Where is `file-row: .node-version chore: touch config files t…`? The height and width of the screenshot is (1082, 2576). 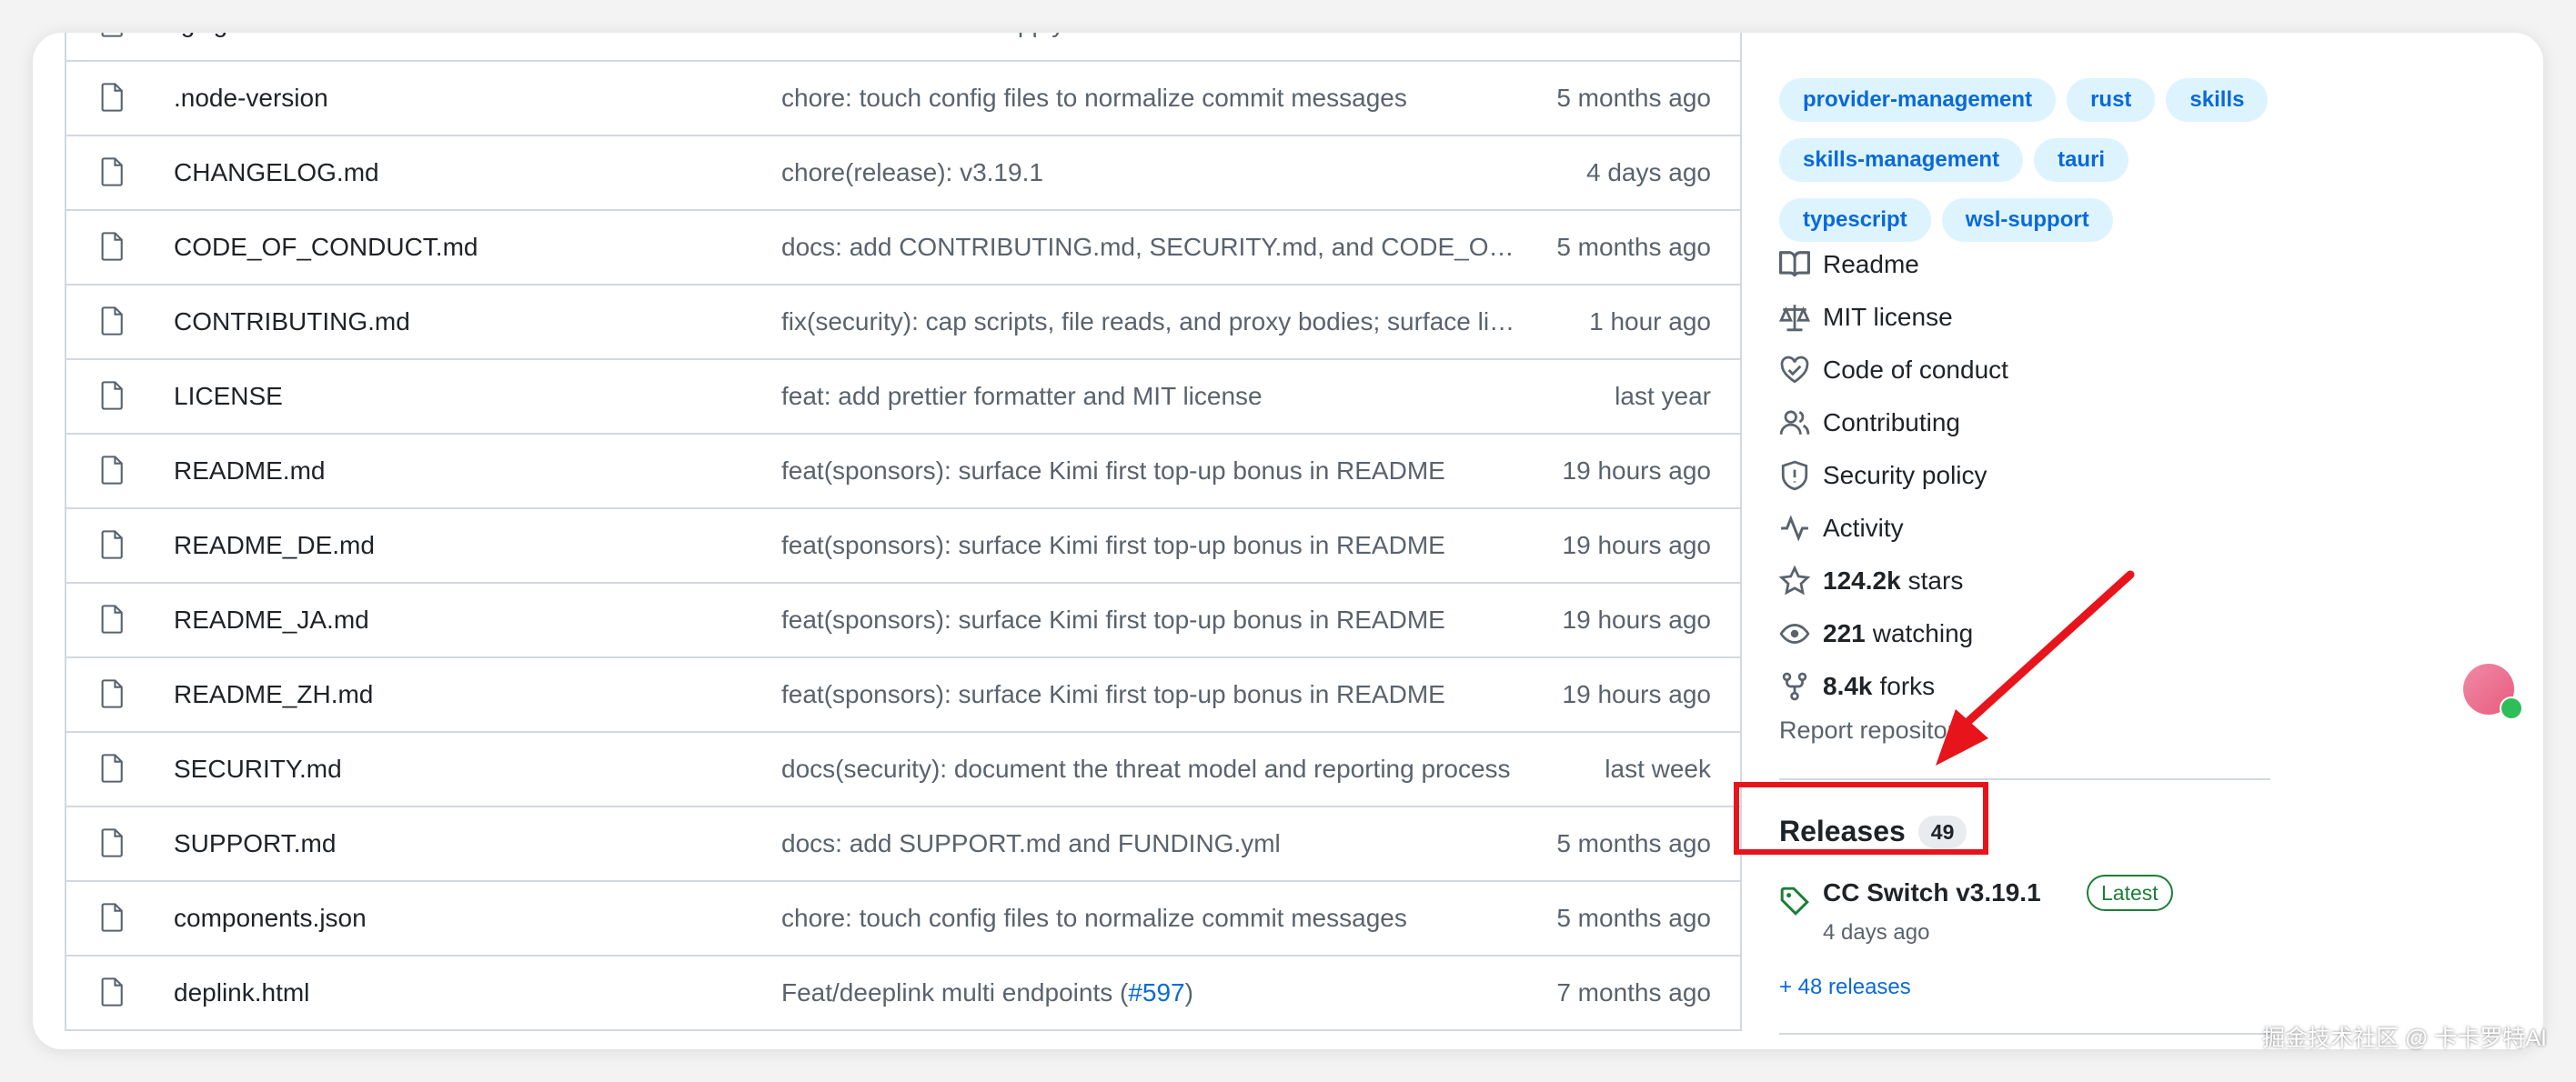 file-row: .node-version chore: touch config files t… is located at coordinates (903, 99).